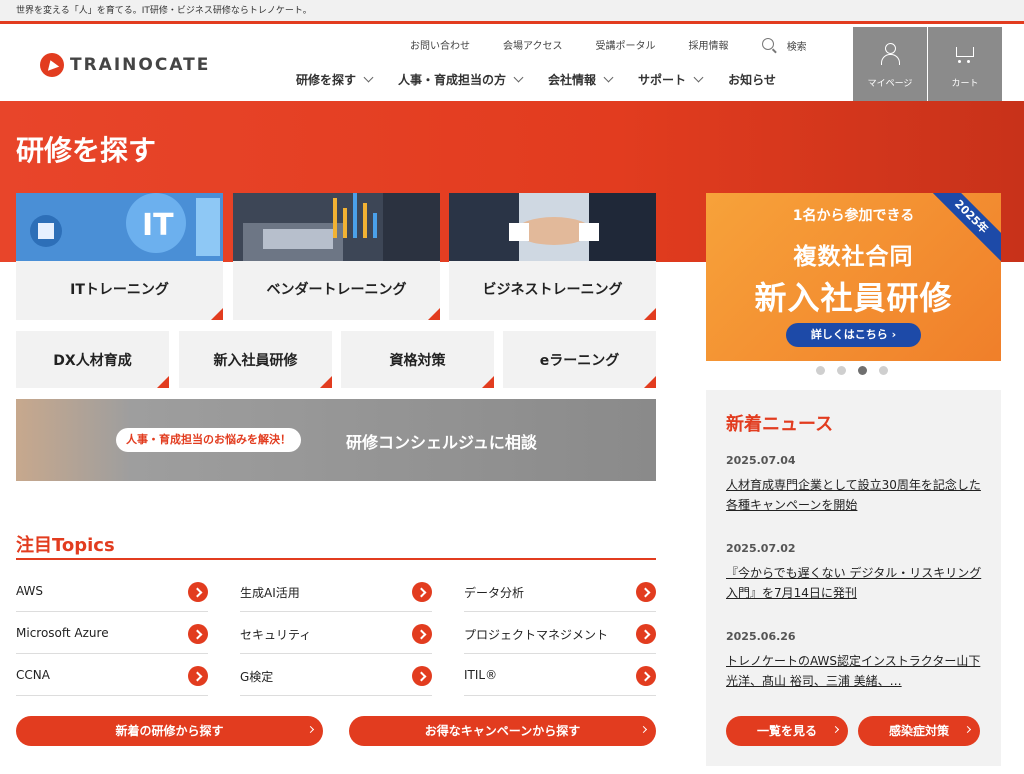 The width and height of the screenshot is (1024, 774). Describe the element at coordinates (276, 635) in the screenshot. I see `topic-label: セキュリティ` at that location.